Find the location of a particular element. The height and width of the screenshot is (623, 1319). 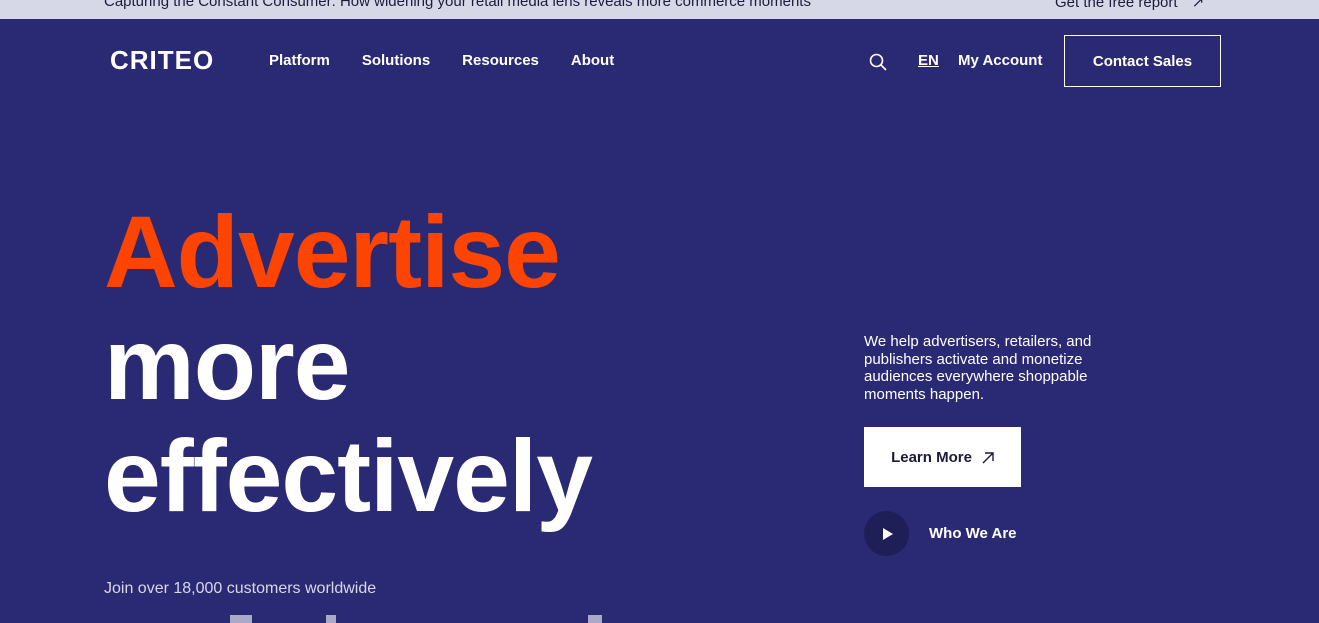

headline-line-1: Advertise is located at coordinates (332, 252).